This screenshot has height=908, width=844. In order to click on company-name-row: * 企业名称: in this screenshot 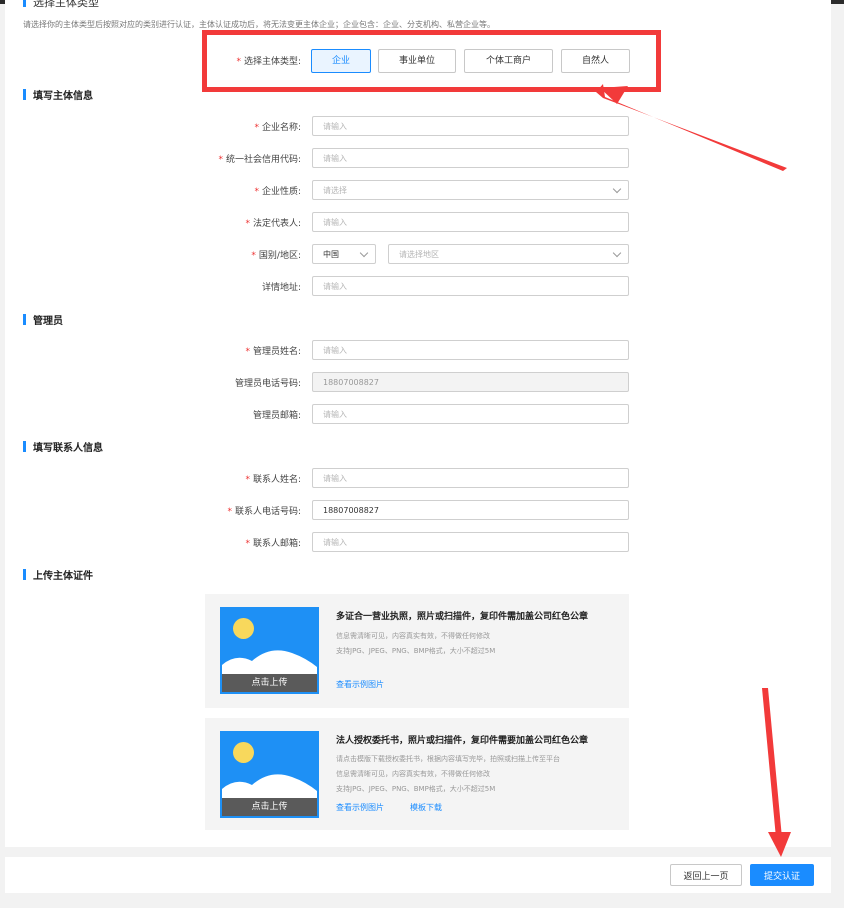, I will do `click(418, 126)`.